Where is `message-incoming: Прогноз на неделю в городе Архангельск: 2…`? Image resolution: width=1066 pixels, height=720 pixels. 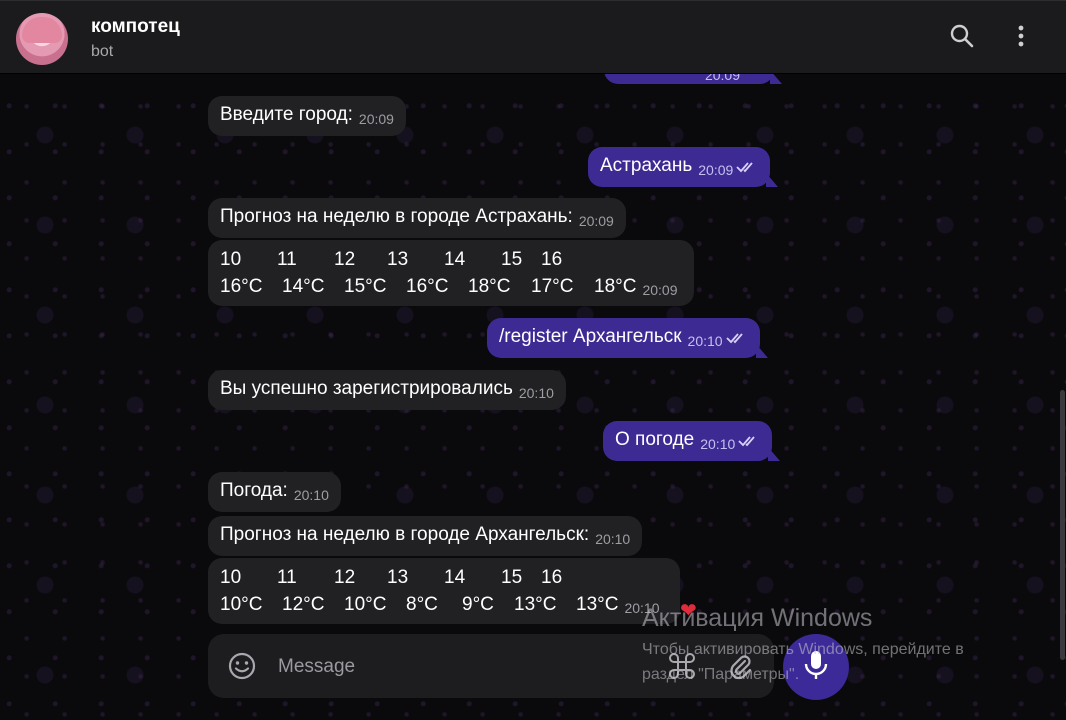
message-incoming: Прогноз на неделю в городе Архангельск: 2… is located at coordinates (425, 536).